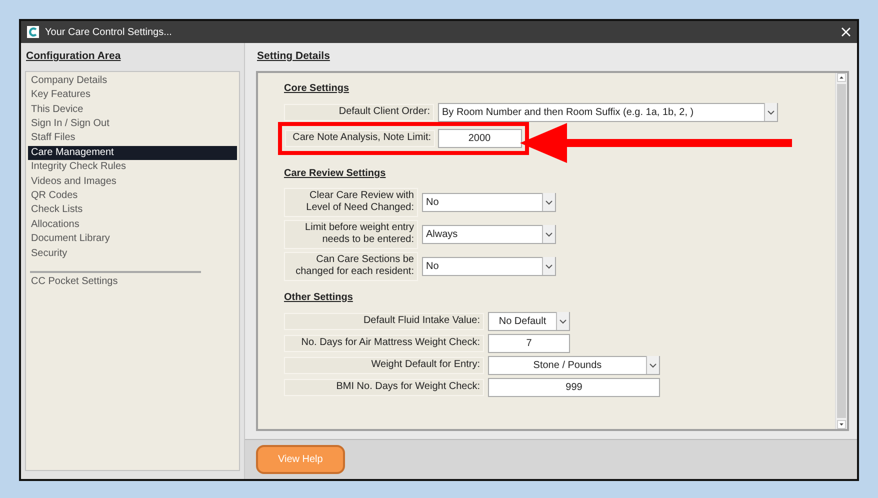 The width and height of the screenshot is (878, 498). What do you see at coordinates (132, 153) in the screenshot?
I see `sidebar-item: Care Management` at bounding box center [132, 153].